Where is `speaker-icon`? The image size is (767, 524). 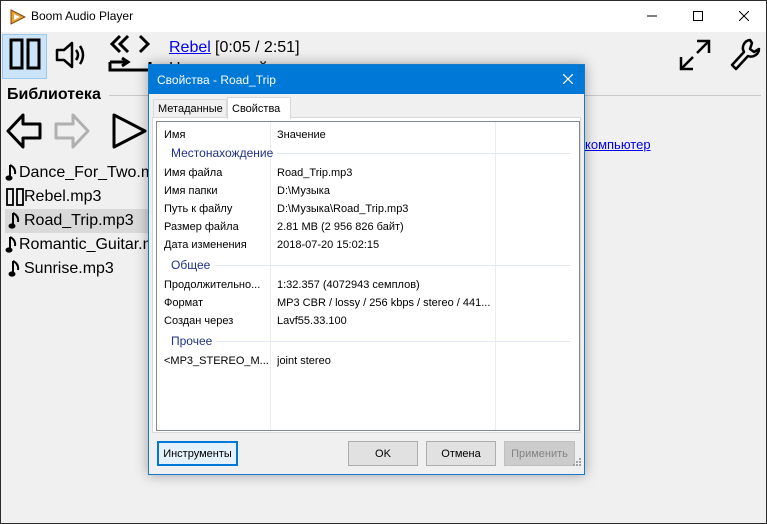
speaker-icon is located at coordinates (71, 57).